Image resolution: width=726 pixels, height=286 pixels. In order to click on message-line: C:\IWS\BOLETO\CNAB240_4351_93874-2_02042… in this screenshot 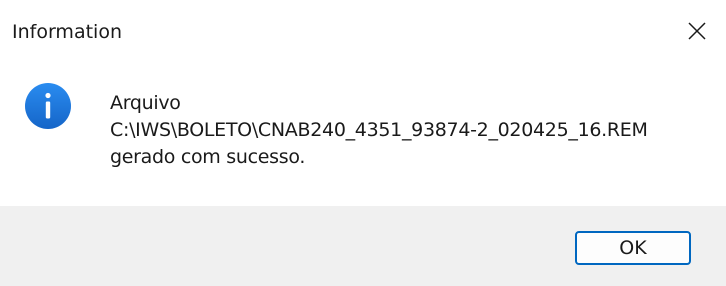, I will do `click(379, 130)`.